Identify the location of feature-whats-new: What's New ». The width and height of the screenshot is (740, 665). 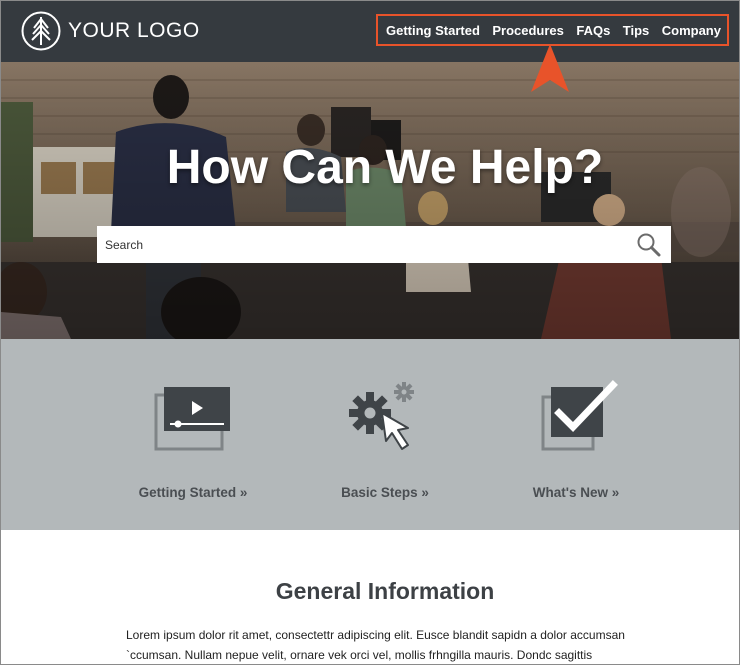
(576, 438).